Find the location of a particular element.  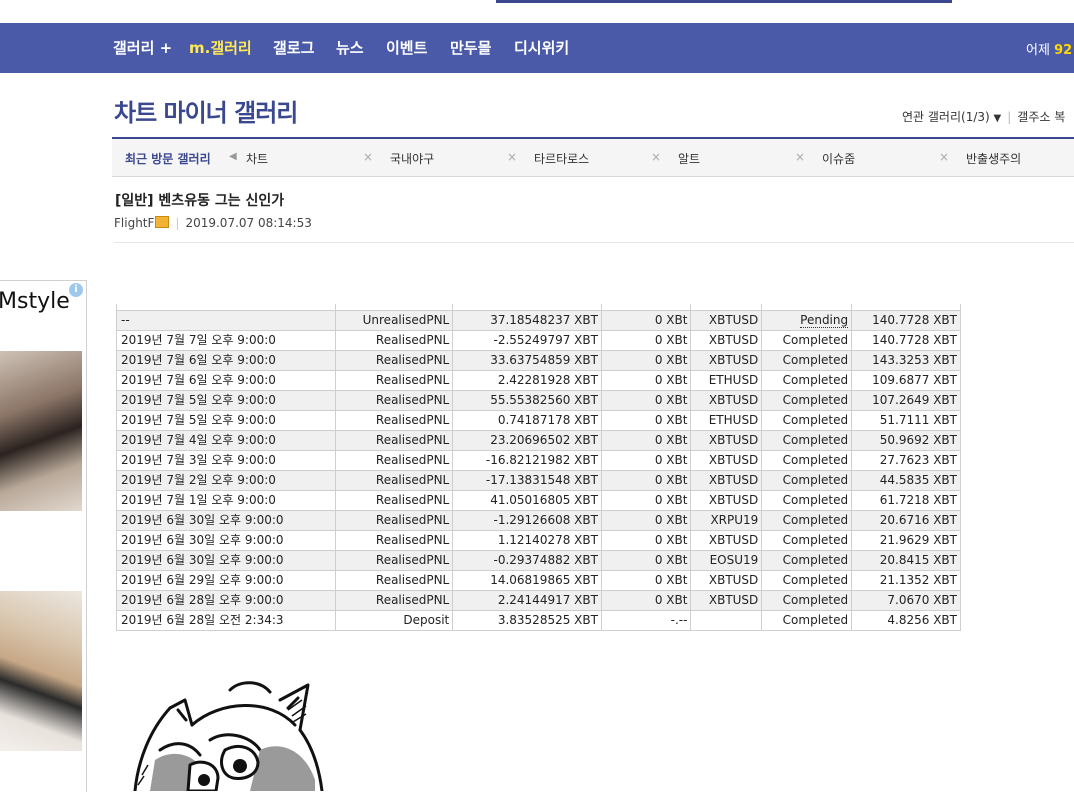

pending-status: Pending is located at coordinates (824, 320).